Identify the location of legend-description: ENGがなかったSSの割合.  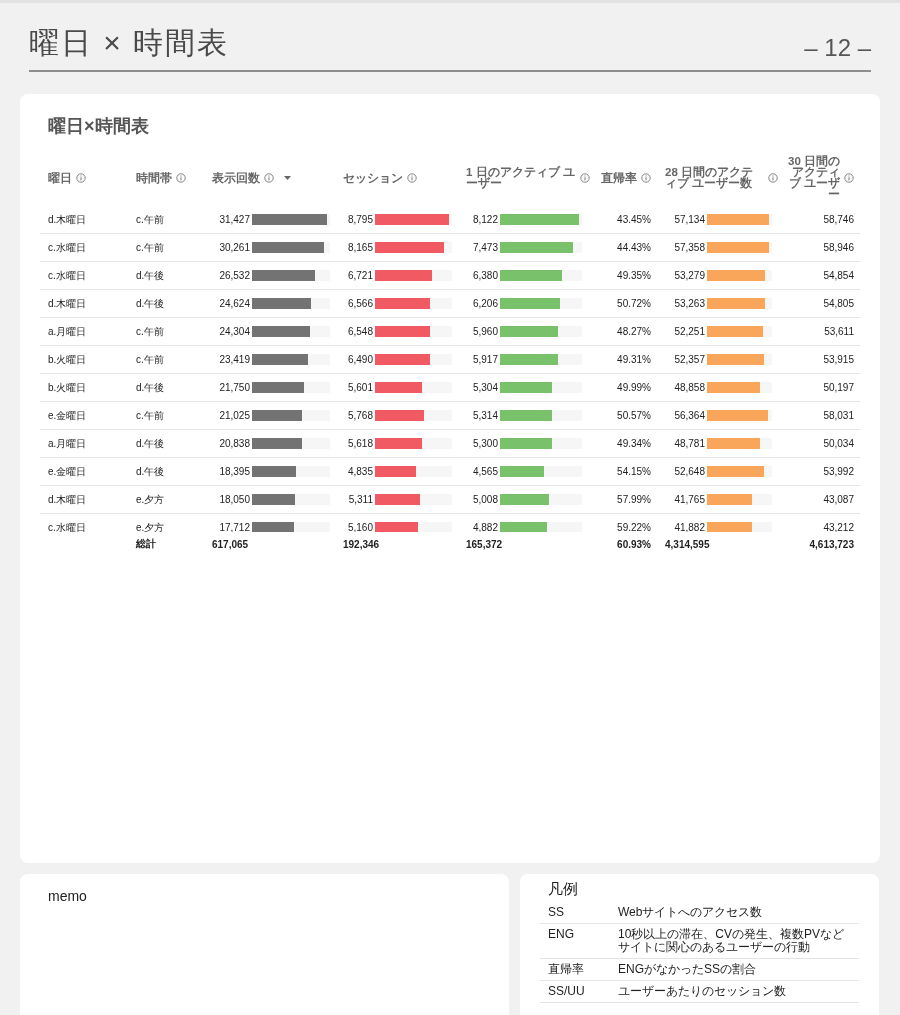
(687, 969).